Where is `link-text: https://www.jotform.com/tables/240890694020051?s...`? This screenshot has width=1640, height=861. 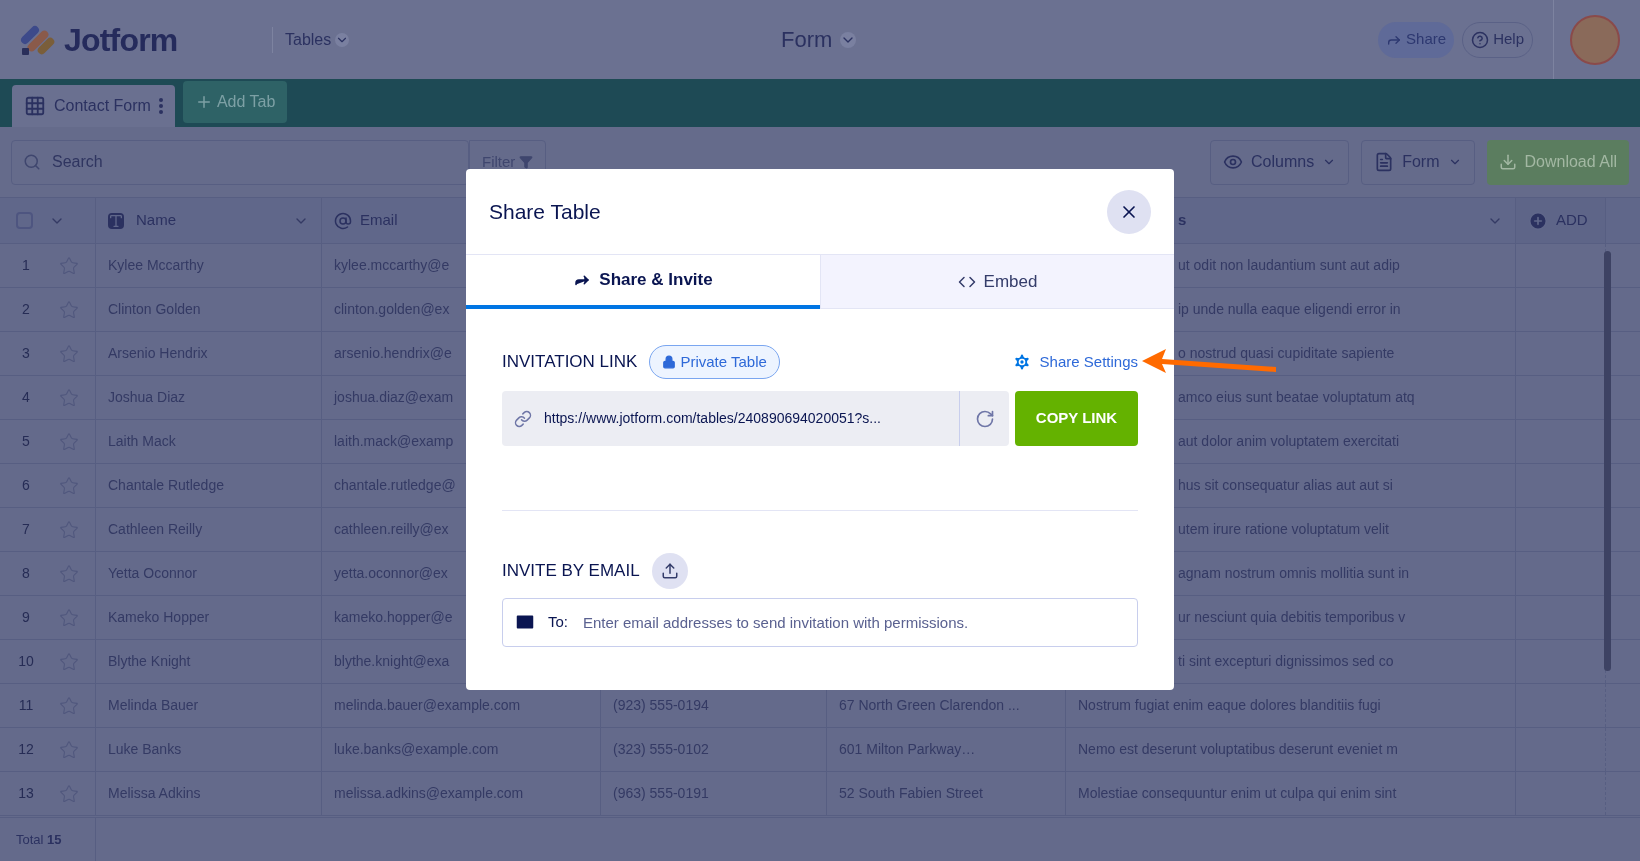
link-text: https://www.jotform.com/tables/240890694020051?s... is located at coordinates (713, 418).